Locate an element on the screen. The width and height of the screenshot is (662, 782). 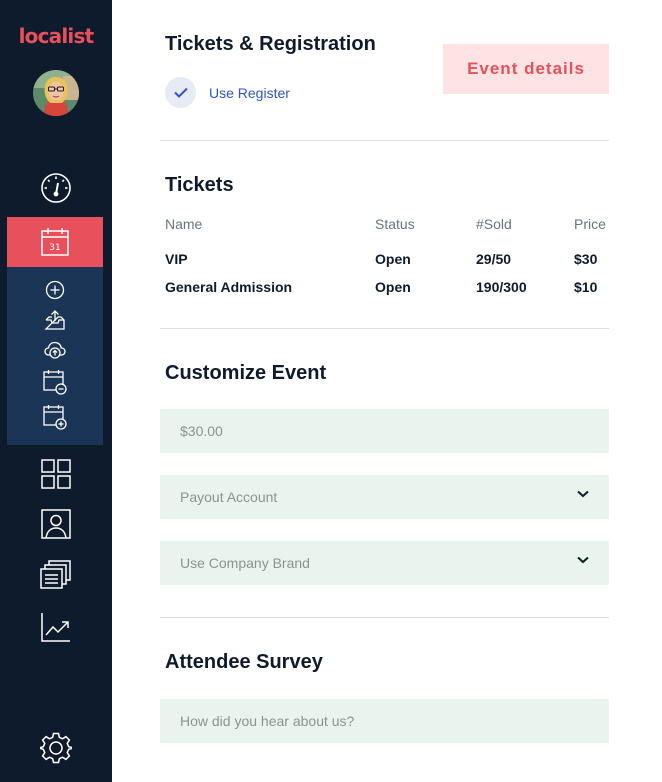
calendar-subnav is located at coordinates (55, 356).